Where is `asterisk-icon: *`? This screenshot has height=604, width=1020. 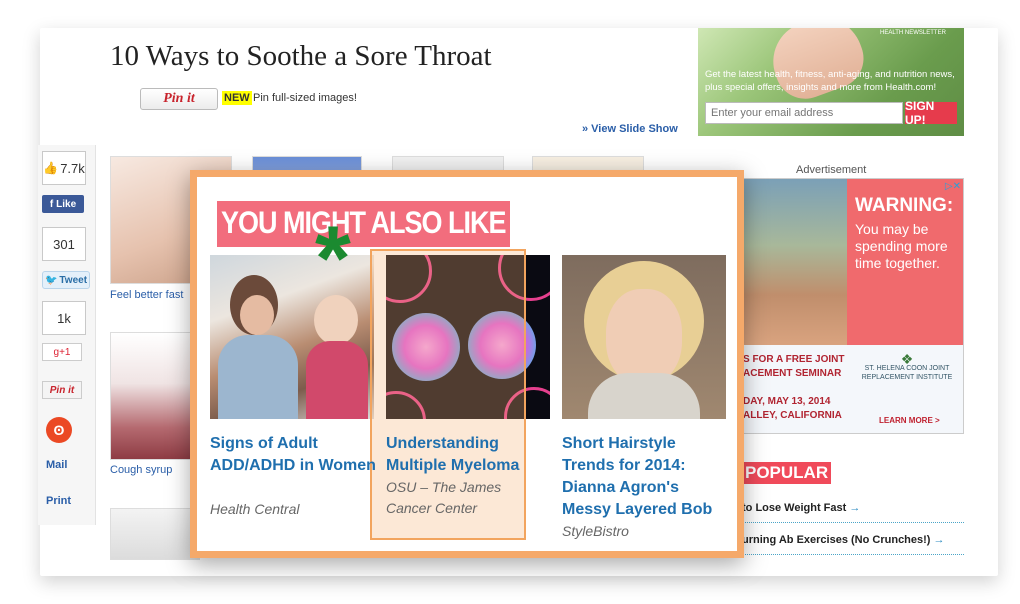
asterisk-icon: * is located at coordinates (333, 259).